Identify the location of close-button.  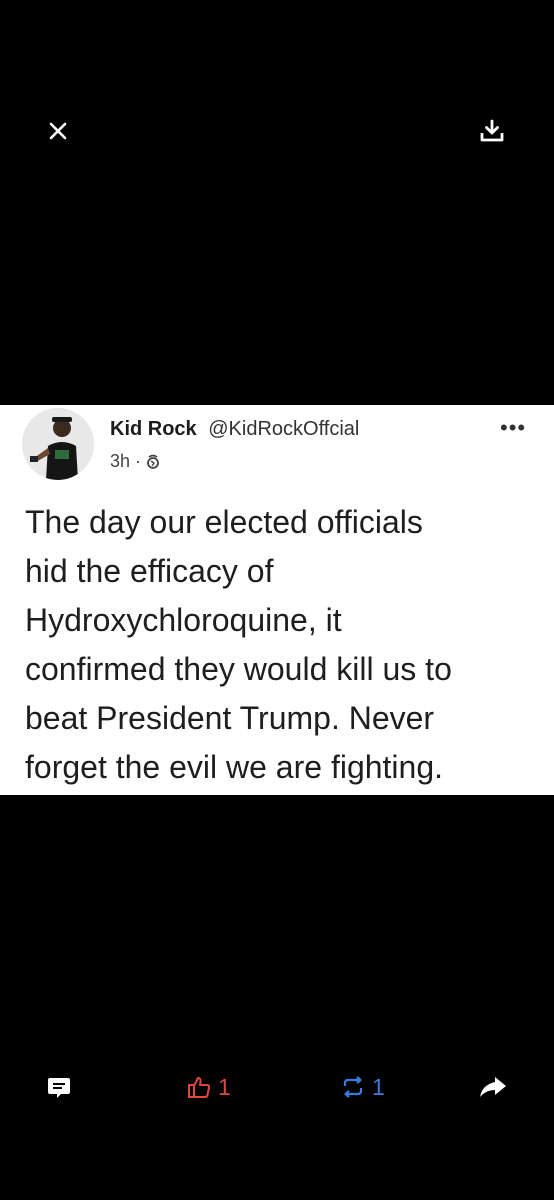
(58, 131).